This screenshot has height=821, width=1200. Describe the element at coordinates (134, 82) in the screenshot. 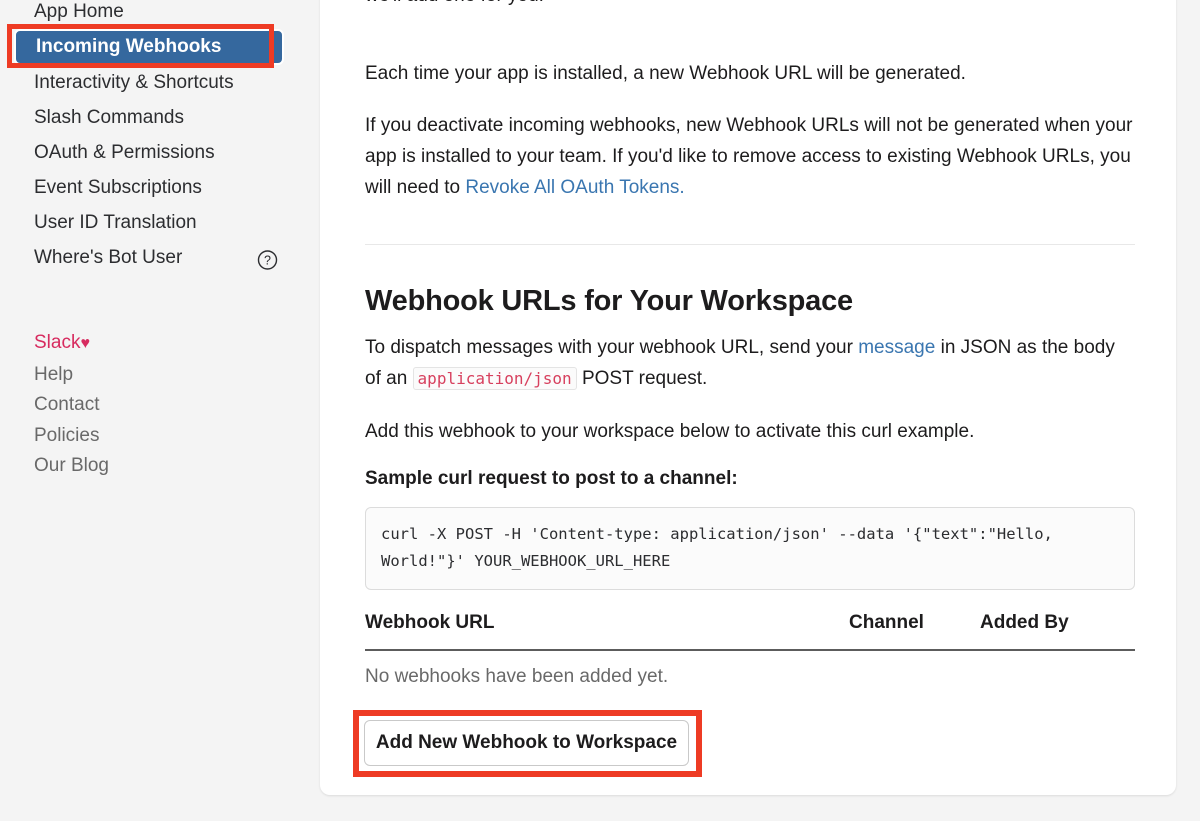

I see `sidebar-item-label: Interactivity & Shortcuts` at that location.